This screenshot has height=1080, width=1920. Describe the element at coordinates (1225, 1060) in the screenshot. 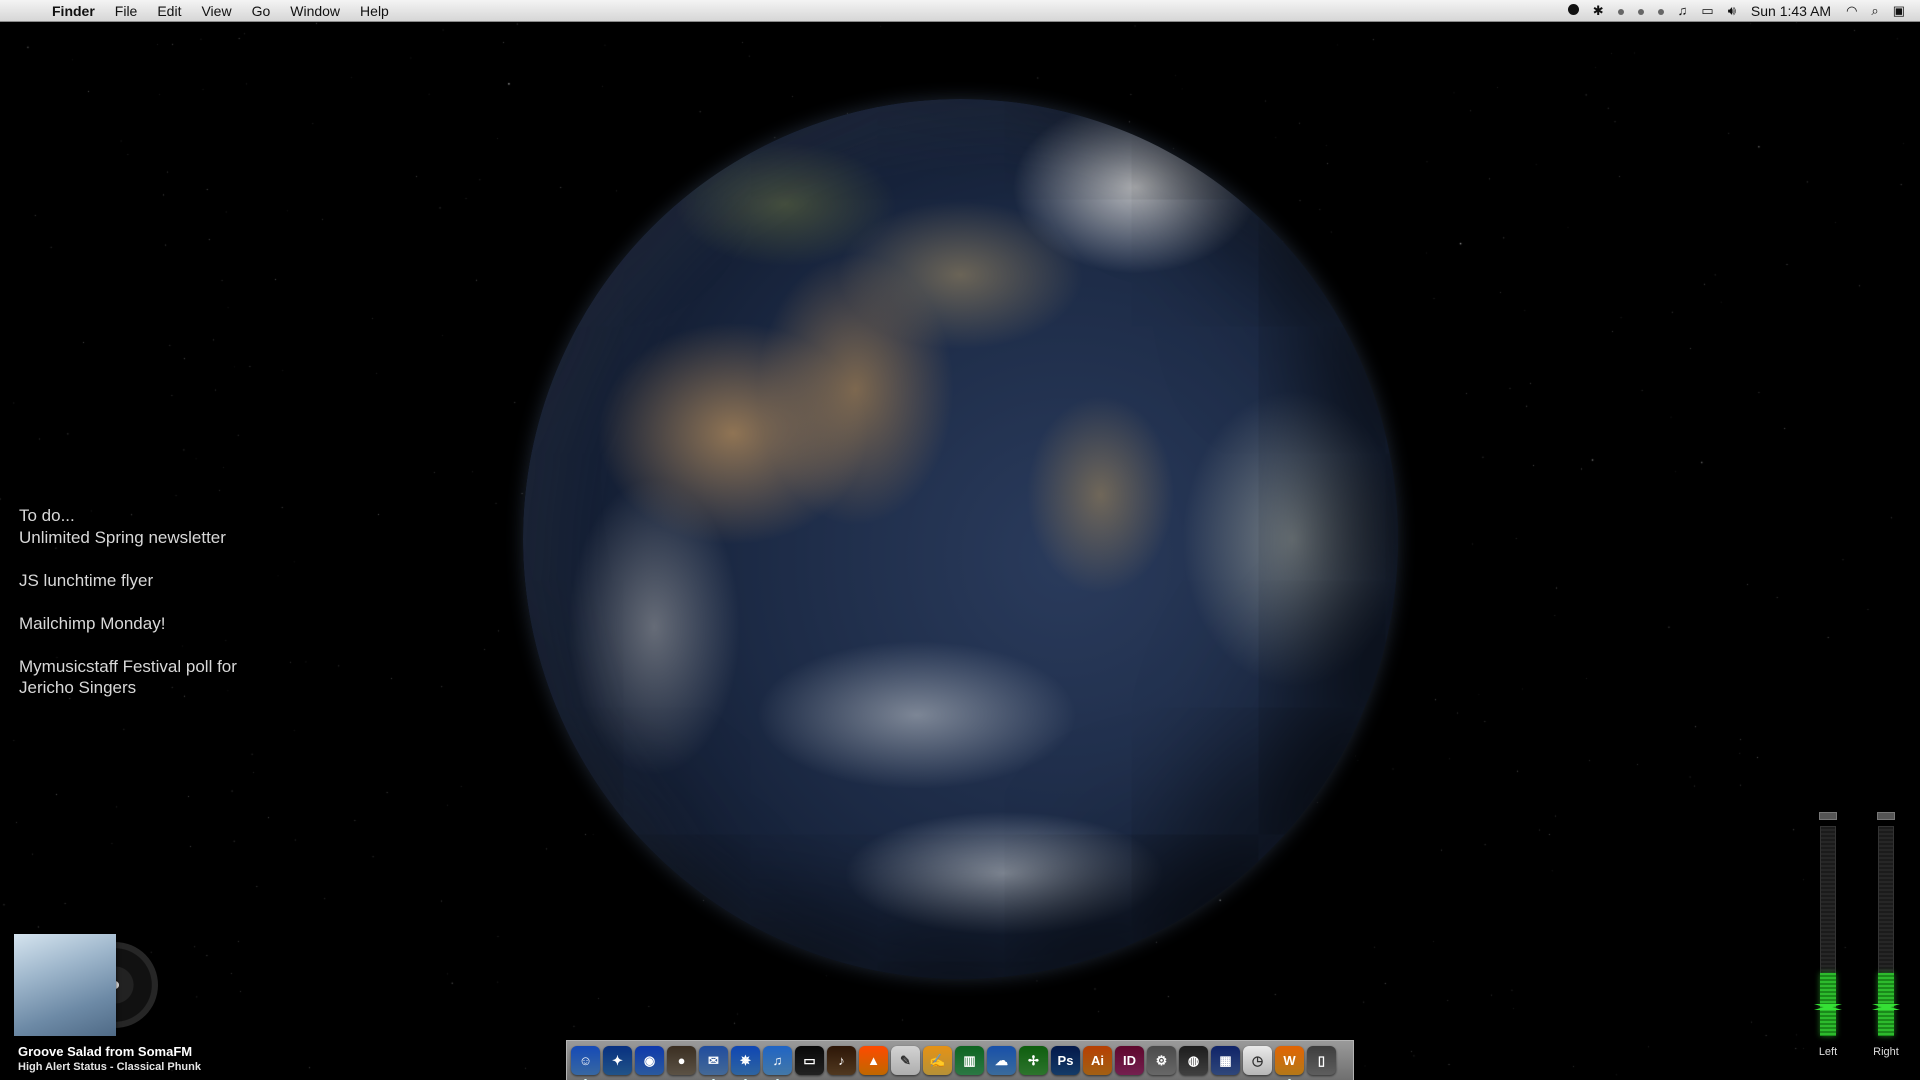

I see `imovie-icon: ▦` at that location.